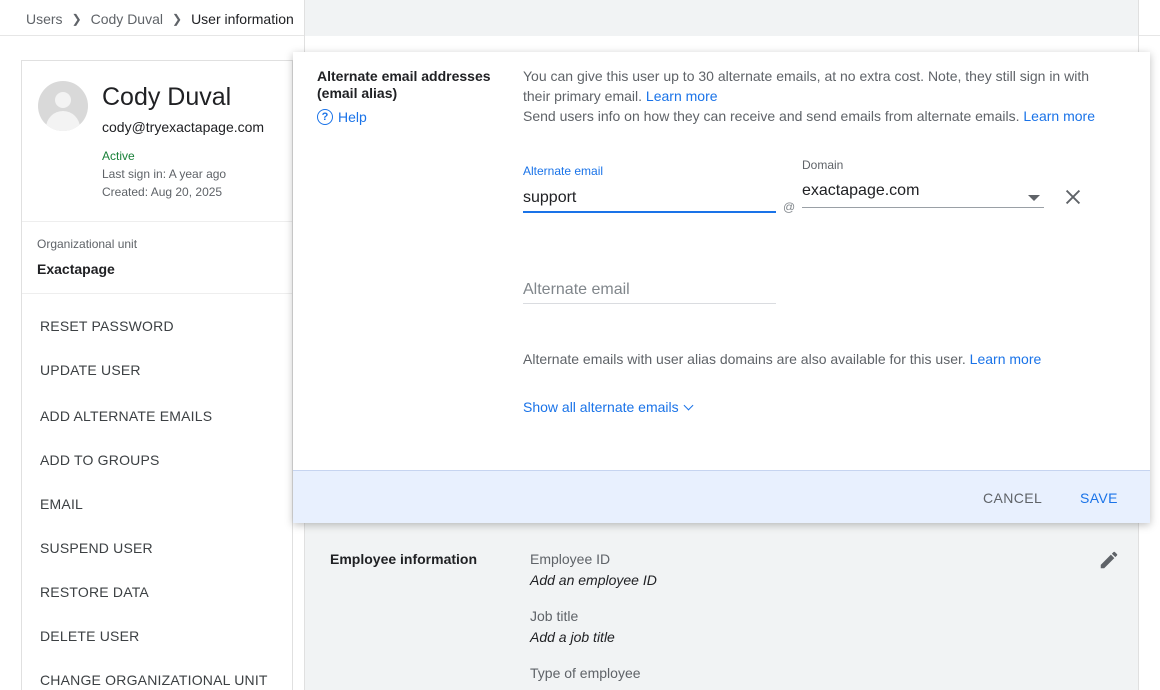 This screenshot has width=1160, height=690. Describe the element at coordinates (94, 592) in the screenshot. I see `restore-data-button: RESTORE DATA` at that location.